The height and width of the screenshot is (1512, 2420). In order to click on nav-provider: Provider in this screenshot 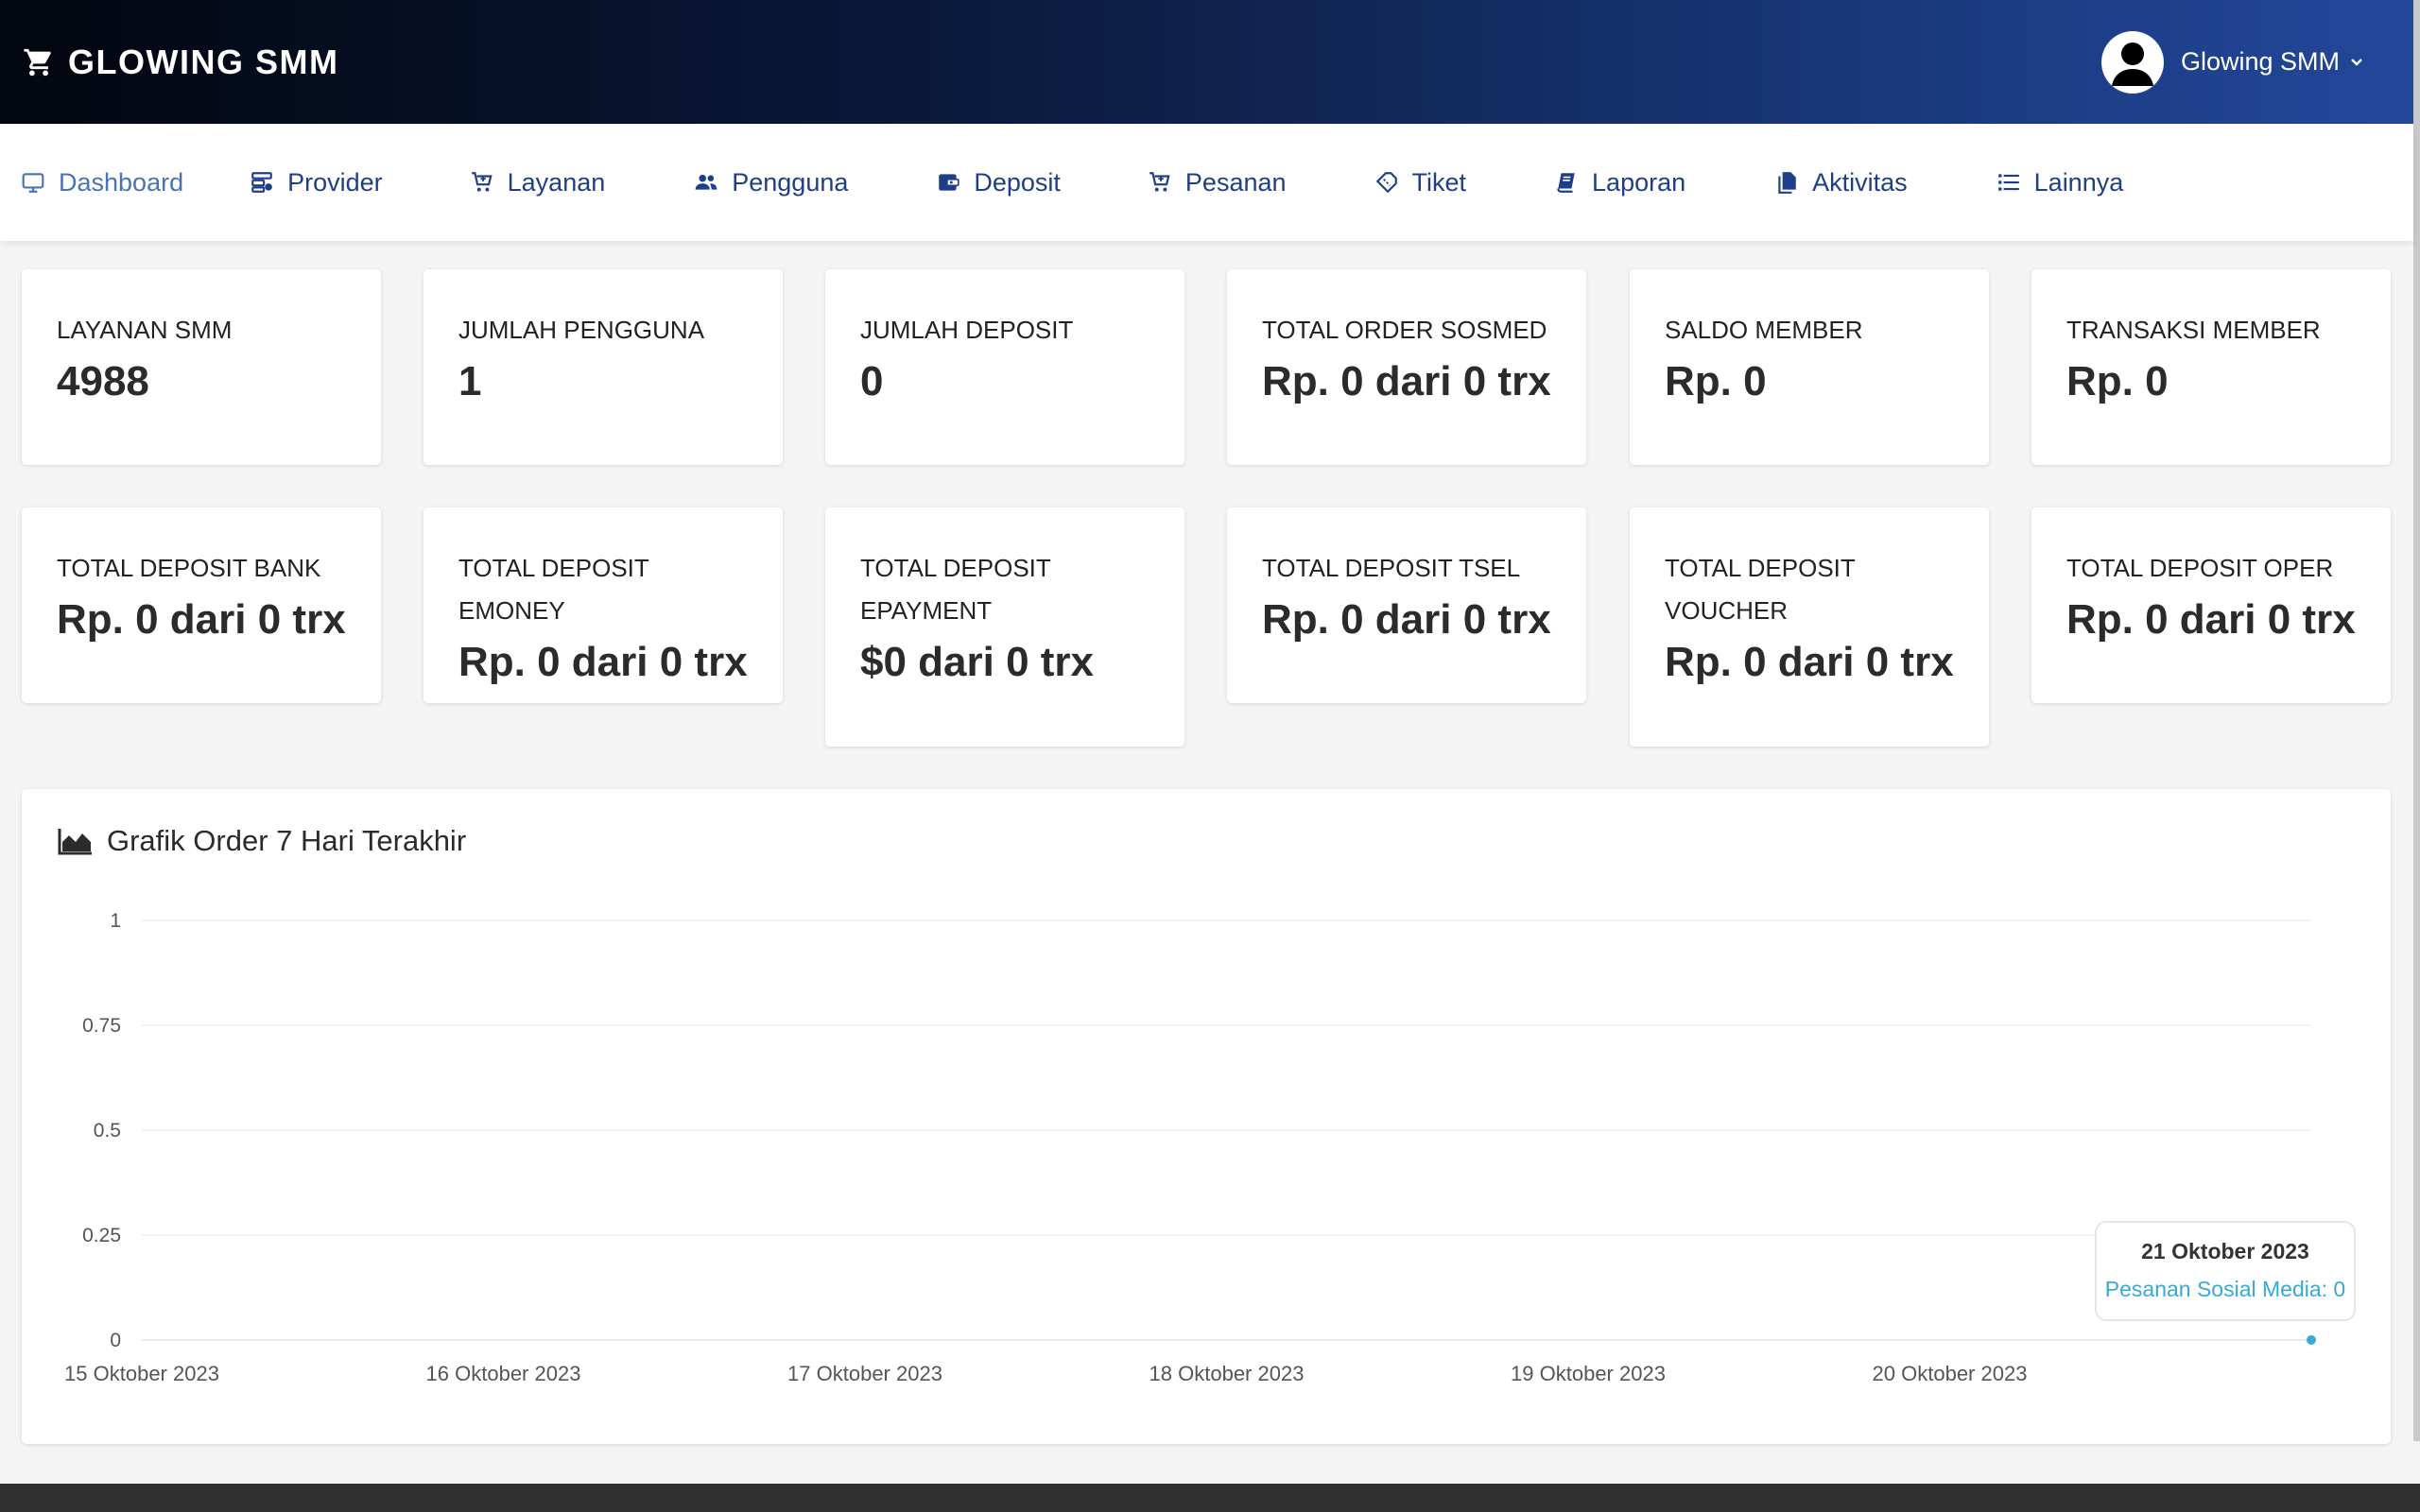, I will do `click(316, 183)`.